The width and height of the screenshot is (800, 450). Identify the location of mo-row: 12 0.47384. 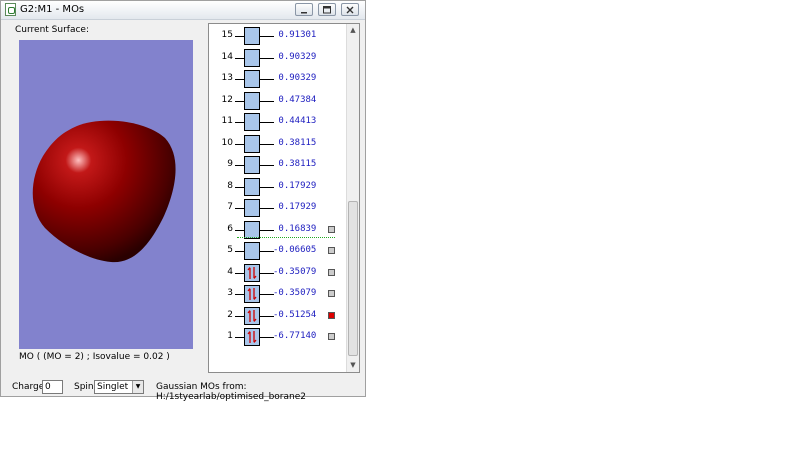
(284, 101).